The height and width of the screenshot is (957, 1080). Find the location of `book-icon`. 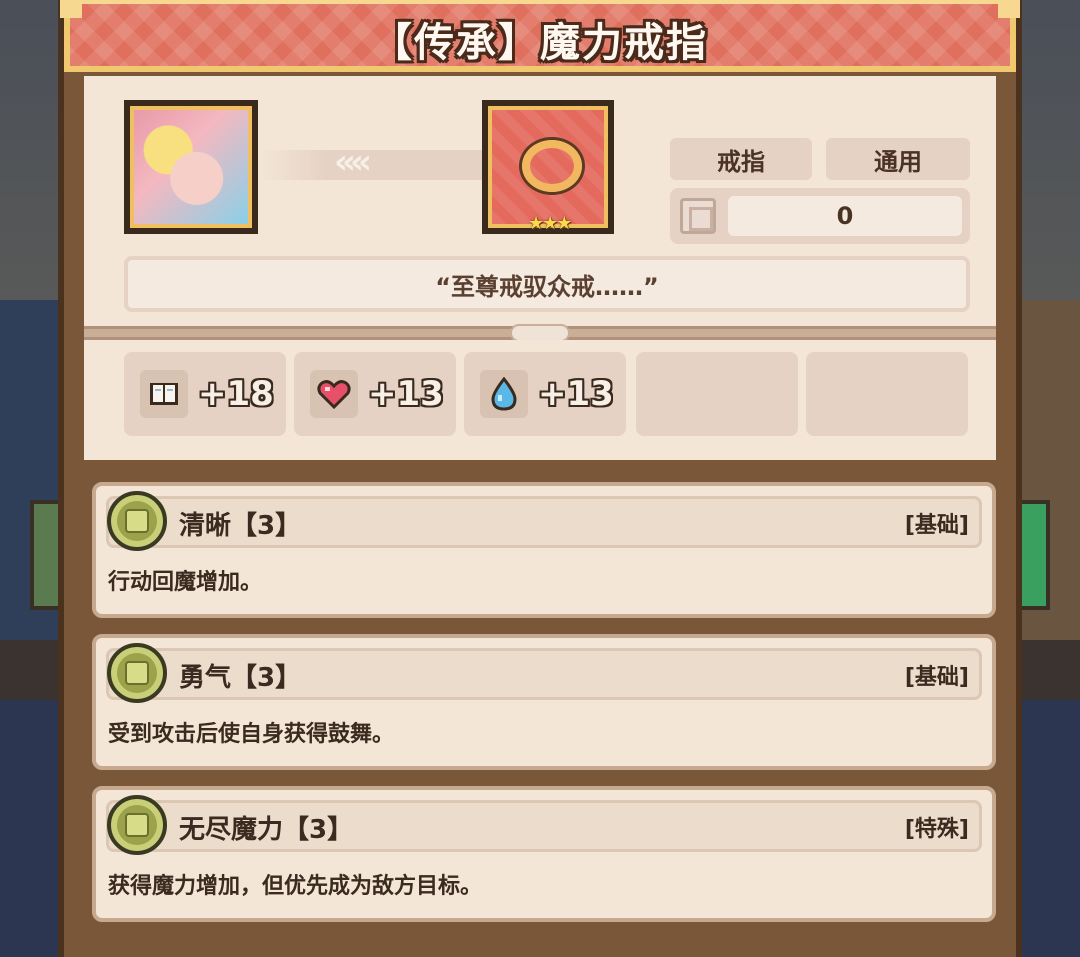

book-icon is located at coordinates (164, 394).